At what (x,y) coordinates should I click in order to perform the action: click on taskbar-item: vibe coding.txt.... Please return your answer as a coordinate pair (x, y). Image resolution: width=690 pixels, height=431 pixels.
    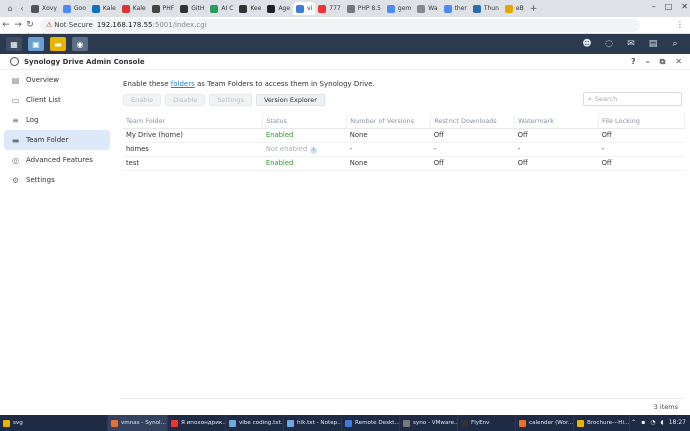
    Looking at the image, I should click on (255, 423).